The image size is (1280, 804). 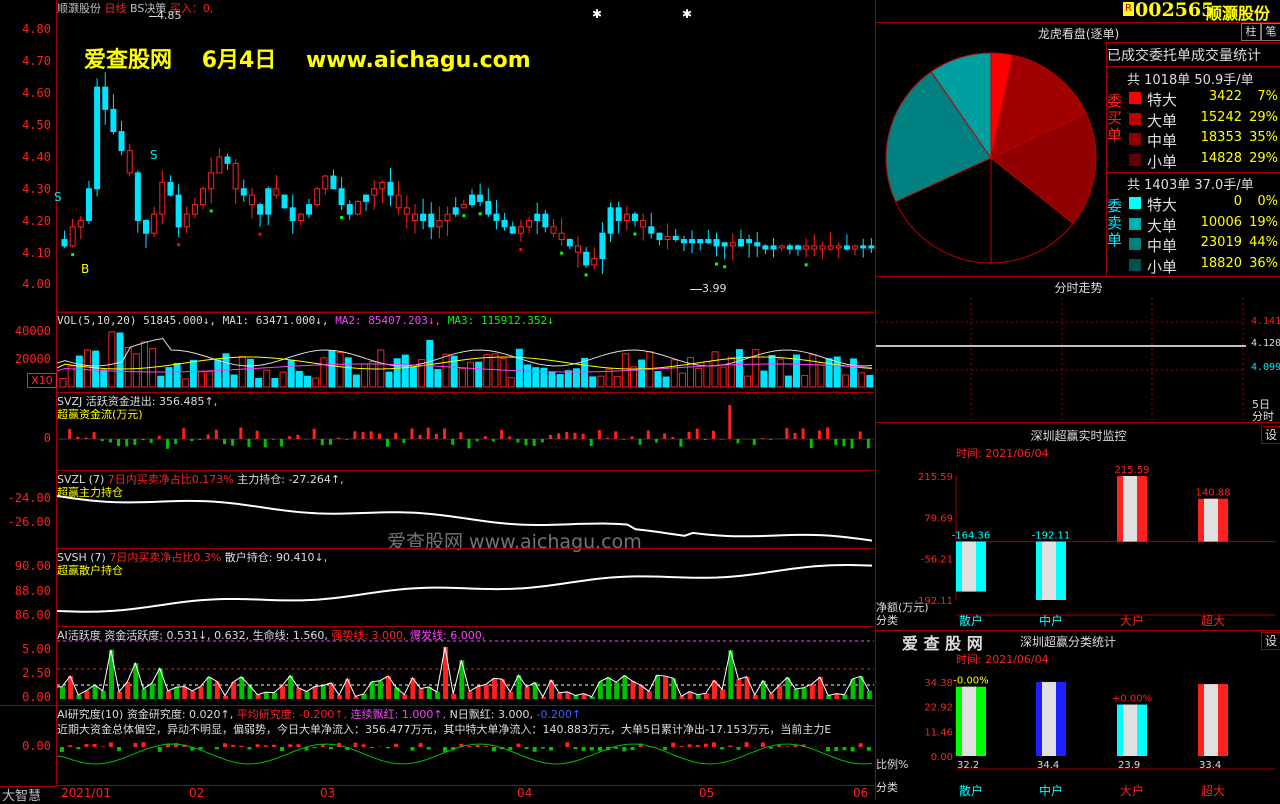 What do you see at coordinates (937, 560) in the screenshot?
I see `monitor-tick: -56.21` at bounding box center [937, 560].